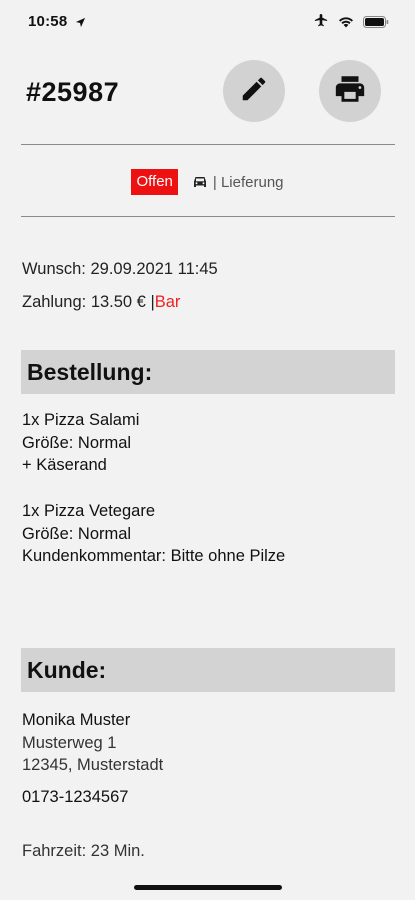 The image size is (415, 900). I want to click on status-badge: Offen, so click(154, 182).